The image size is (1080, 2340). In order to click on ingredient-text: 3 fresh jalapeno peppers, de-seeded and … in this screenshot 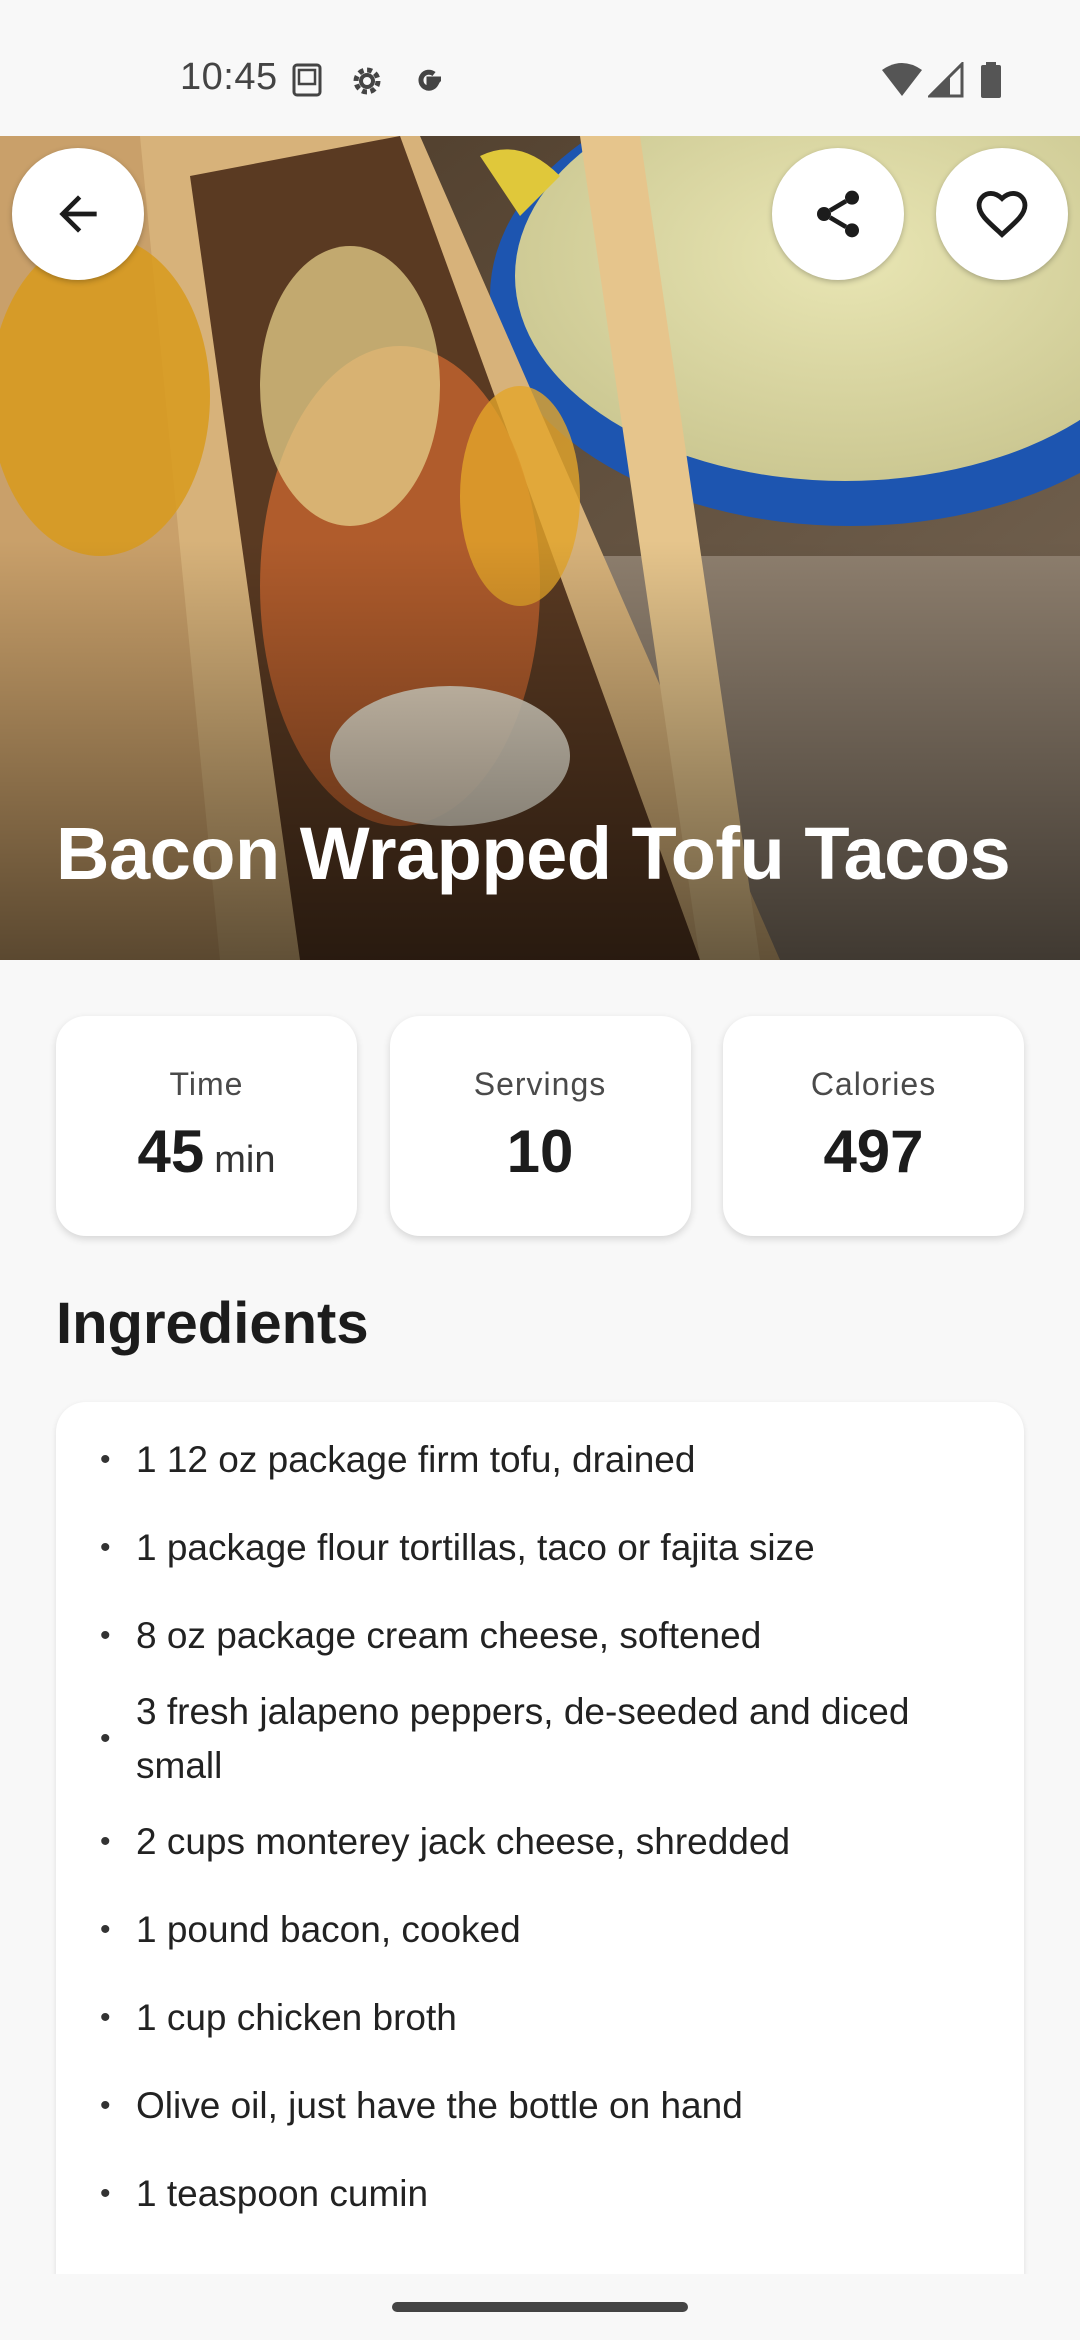, I will do `click(523, 1738)`.